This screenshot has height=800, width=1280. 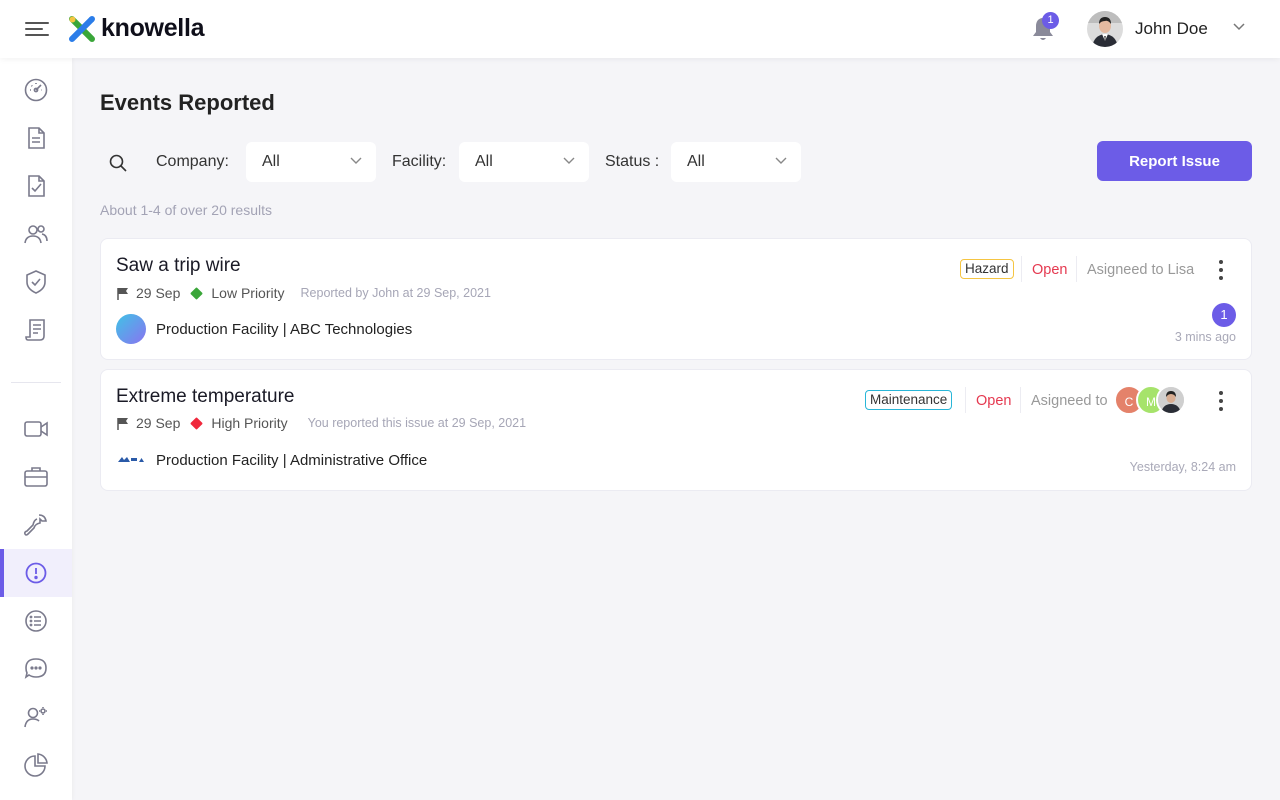 I want to click on event-priority: High Priority, so click(x=249, y=423).